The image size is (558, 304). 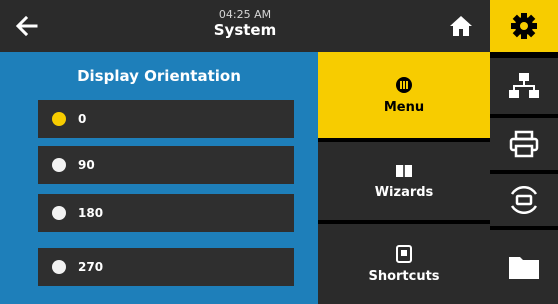 What do you see at coordinates (404, 95) in the screenshot?
I see `nav-menu-button: Menu` at bounding box center [404, 95].